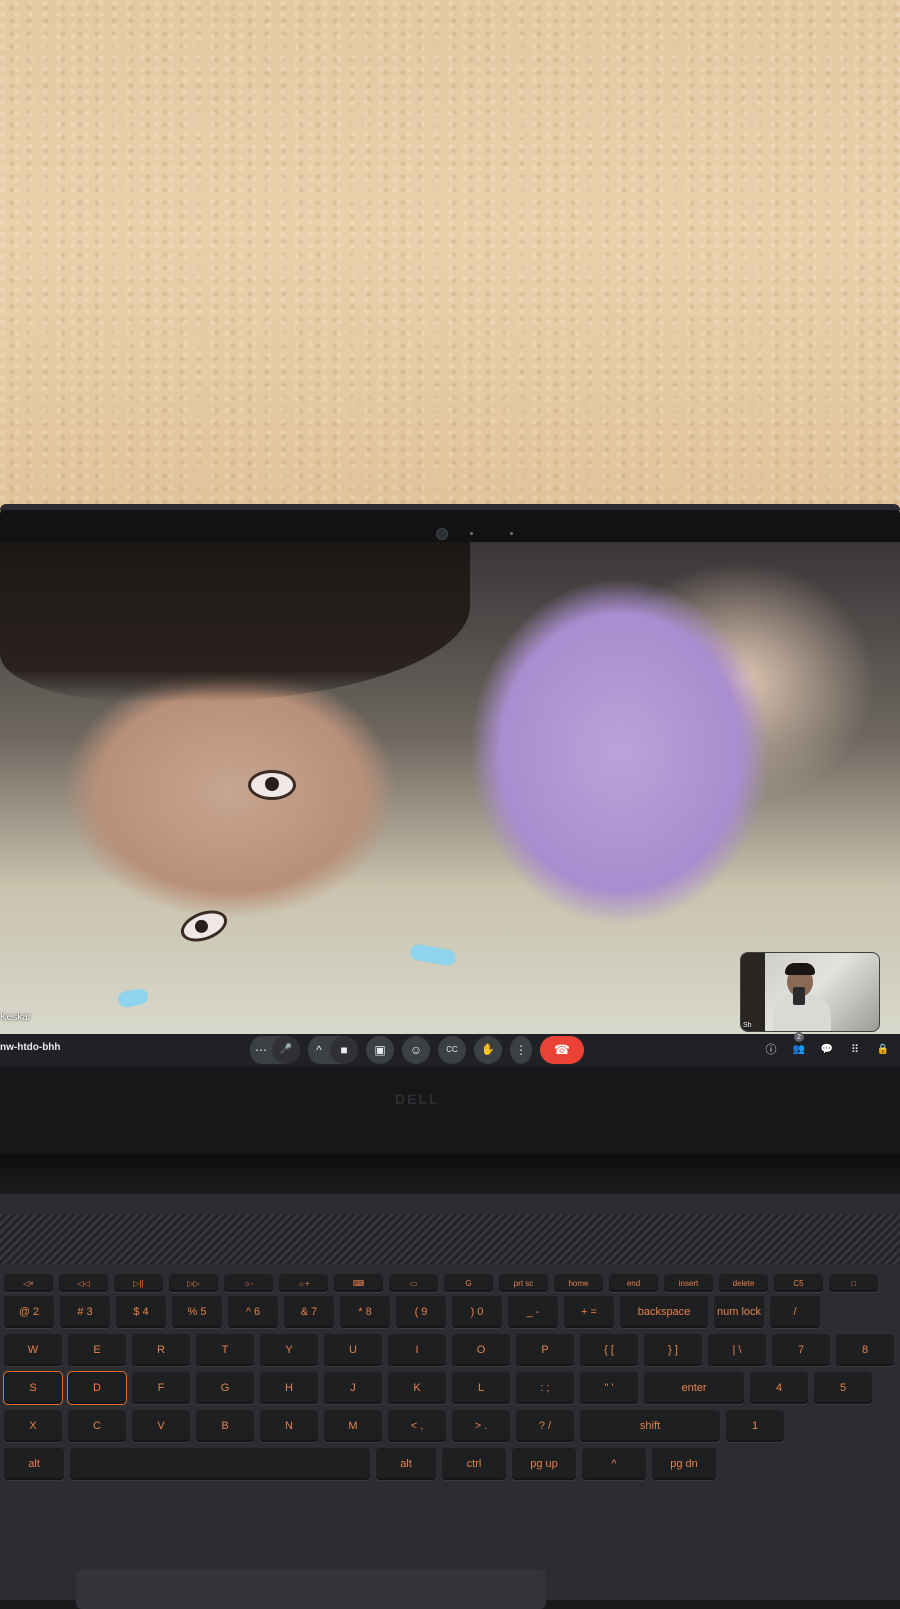 Image resolution: width=900 pixels, height=1609 pixels. I want to click on emoji-reaction-icon: ☺, so click(416, 1050).